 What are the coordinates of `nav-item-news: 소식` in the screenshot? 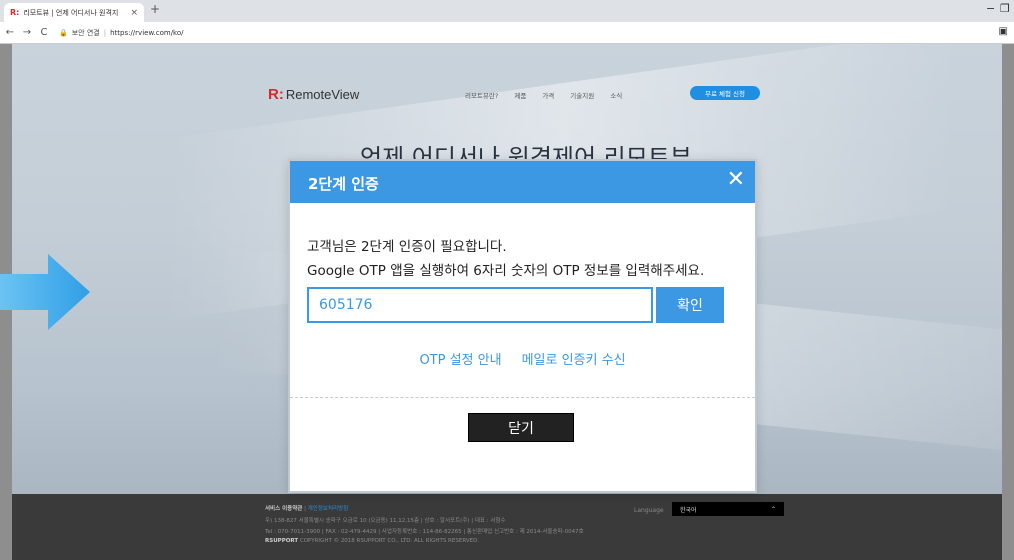 It's located at (616, 95).